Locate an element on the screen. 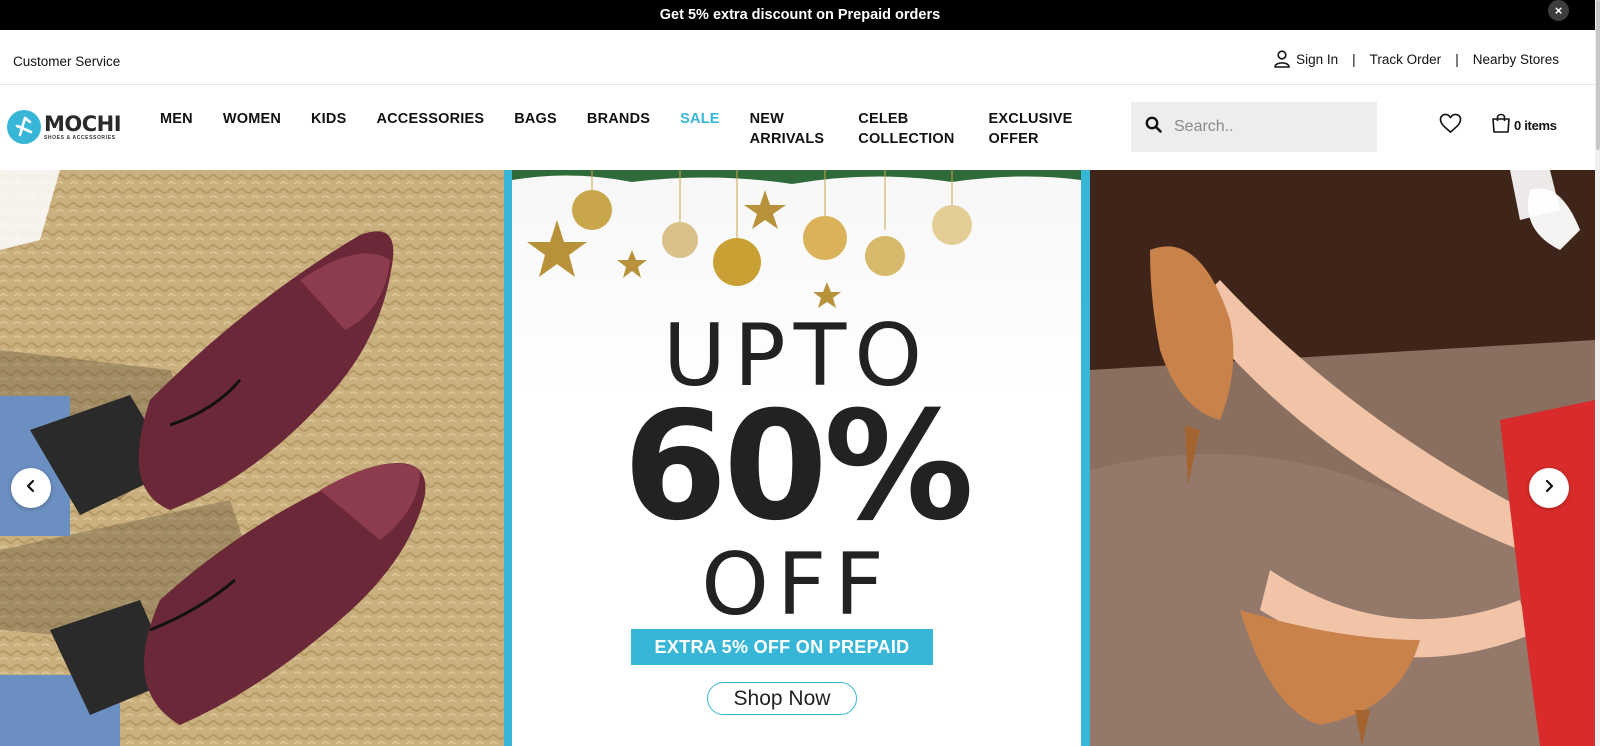 The image size is (1600, 746). search-input is located at coordinates (1264, 127).